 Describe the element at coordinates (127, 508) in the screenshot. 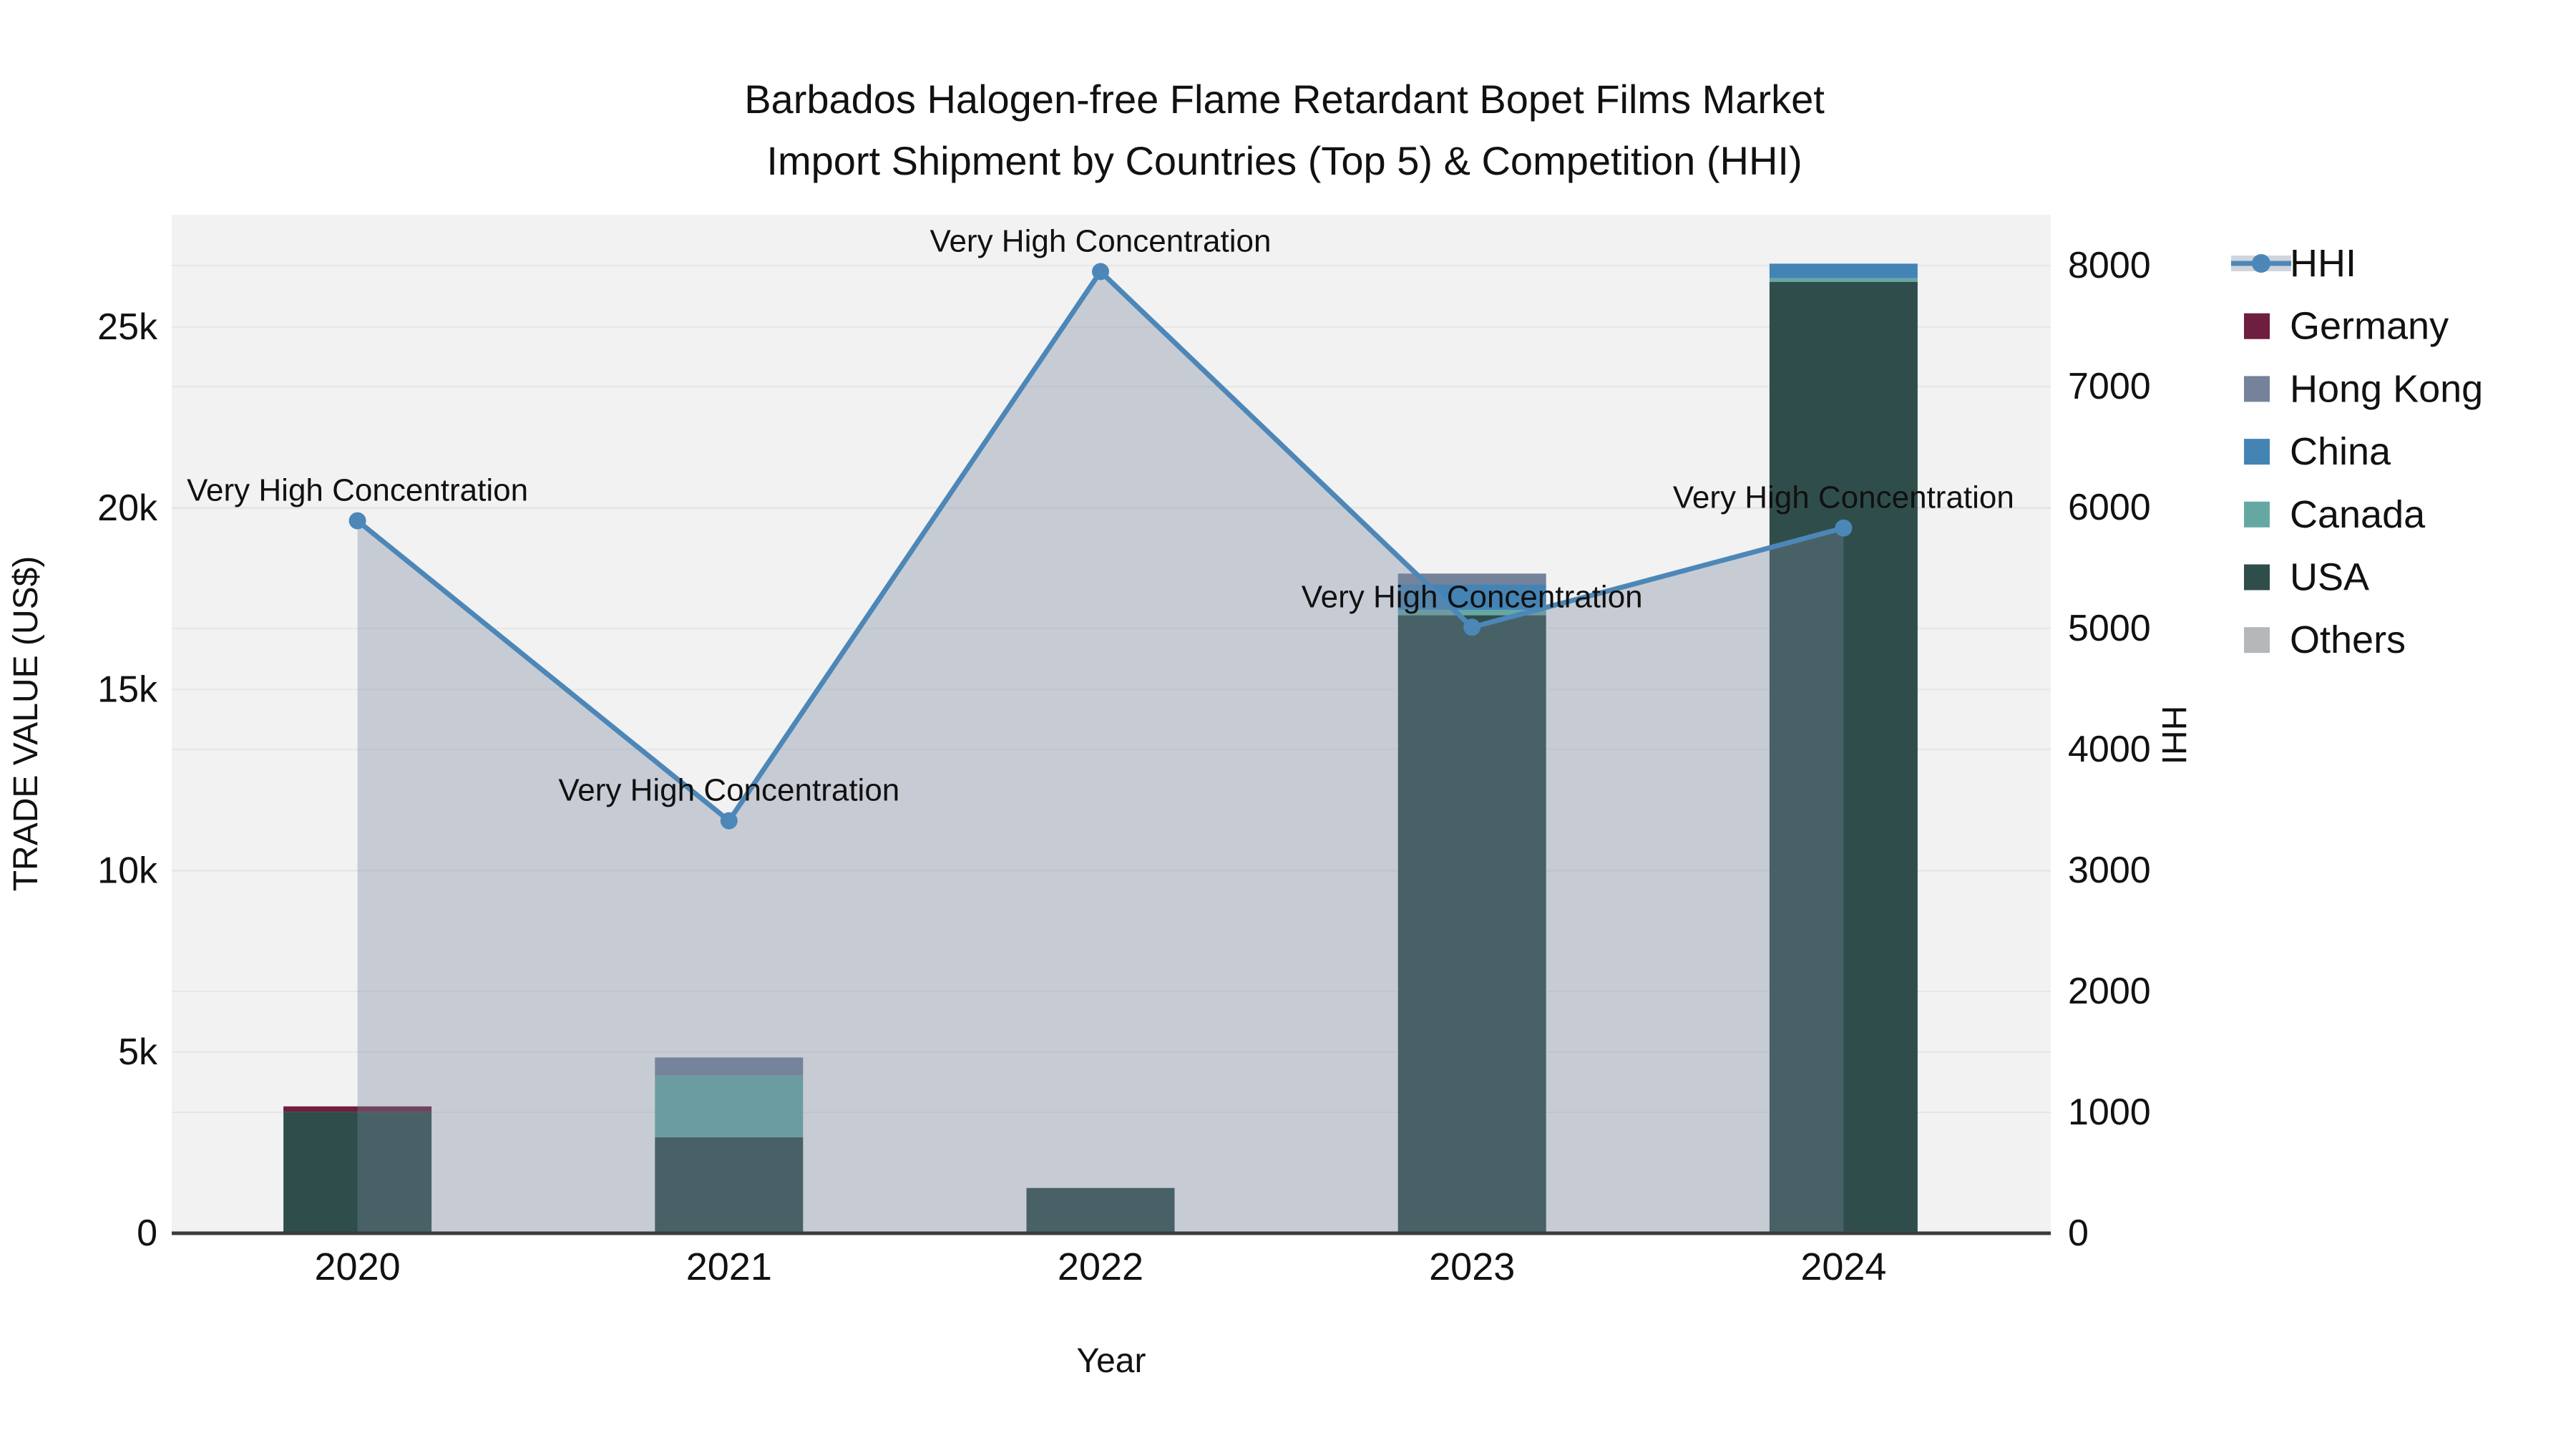

I see `left-tick-20k: 20k` at that location.